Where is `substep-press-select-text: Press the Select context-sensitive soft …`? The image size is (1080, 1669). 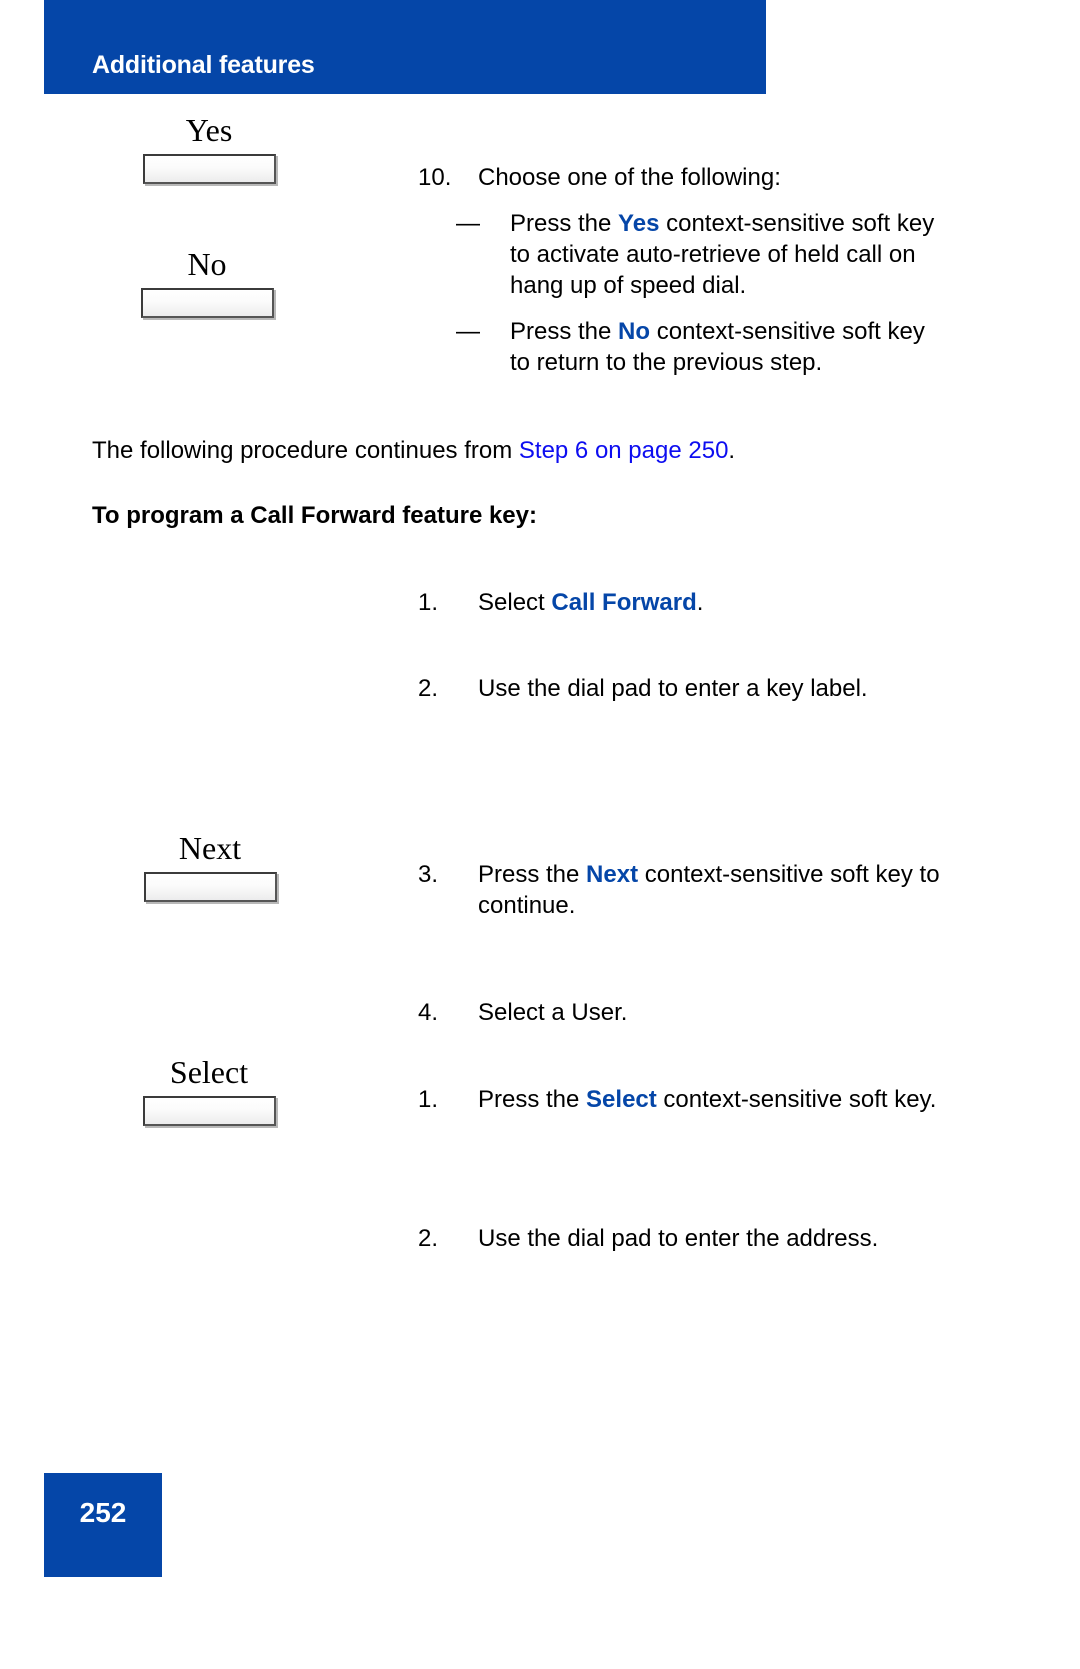
substep-press-select-text: Press the Select context-sensitive soft … is located at coordinates (720, 1099).